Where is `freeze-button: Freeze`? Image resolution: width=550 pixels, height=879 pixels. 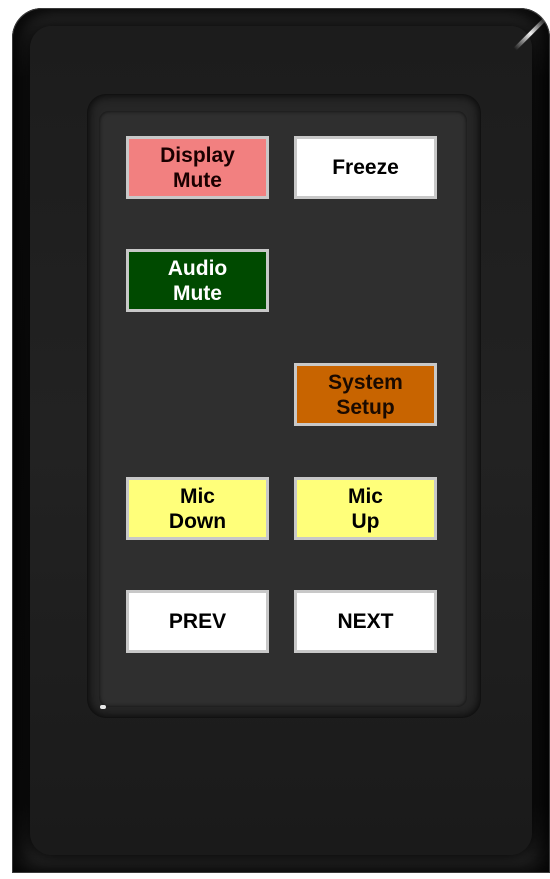
freeze-button: Freeze is located at coordinates (365, 167).